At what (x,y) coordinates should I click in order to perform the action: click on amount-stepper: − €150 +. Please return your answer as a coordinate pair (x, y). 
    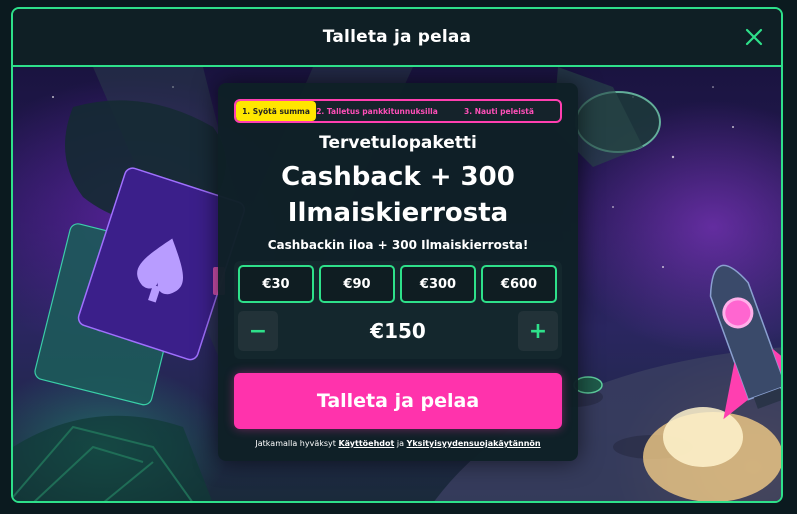
    Looking at the image, I should click on (398, 331).